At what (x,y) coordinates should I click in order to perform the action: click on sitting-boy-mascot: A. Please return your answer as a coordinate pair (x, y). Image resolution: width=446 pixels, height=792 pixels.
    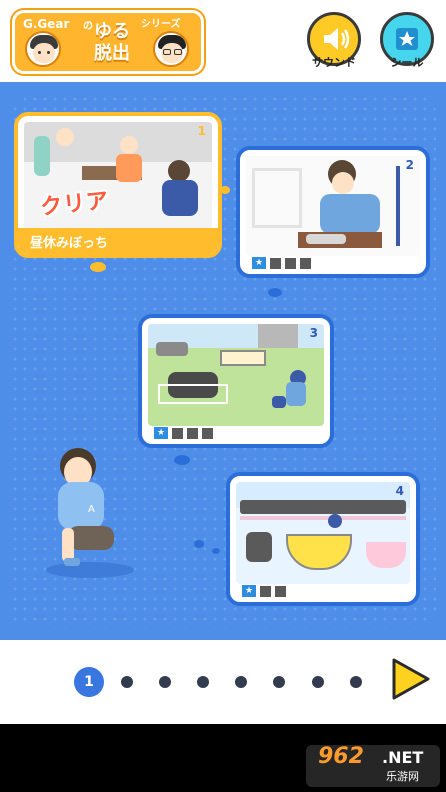
    Looking at the image, I should click on (90, 513).